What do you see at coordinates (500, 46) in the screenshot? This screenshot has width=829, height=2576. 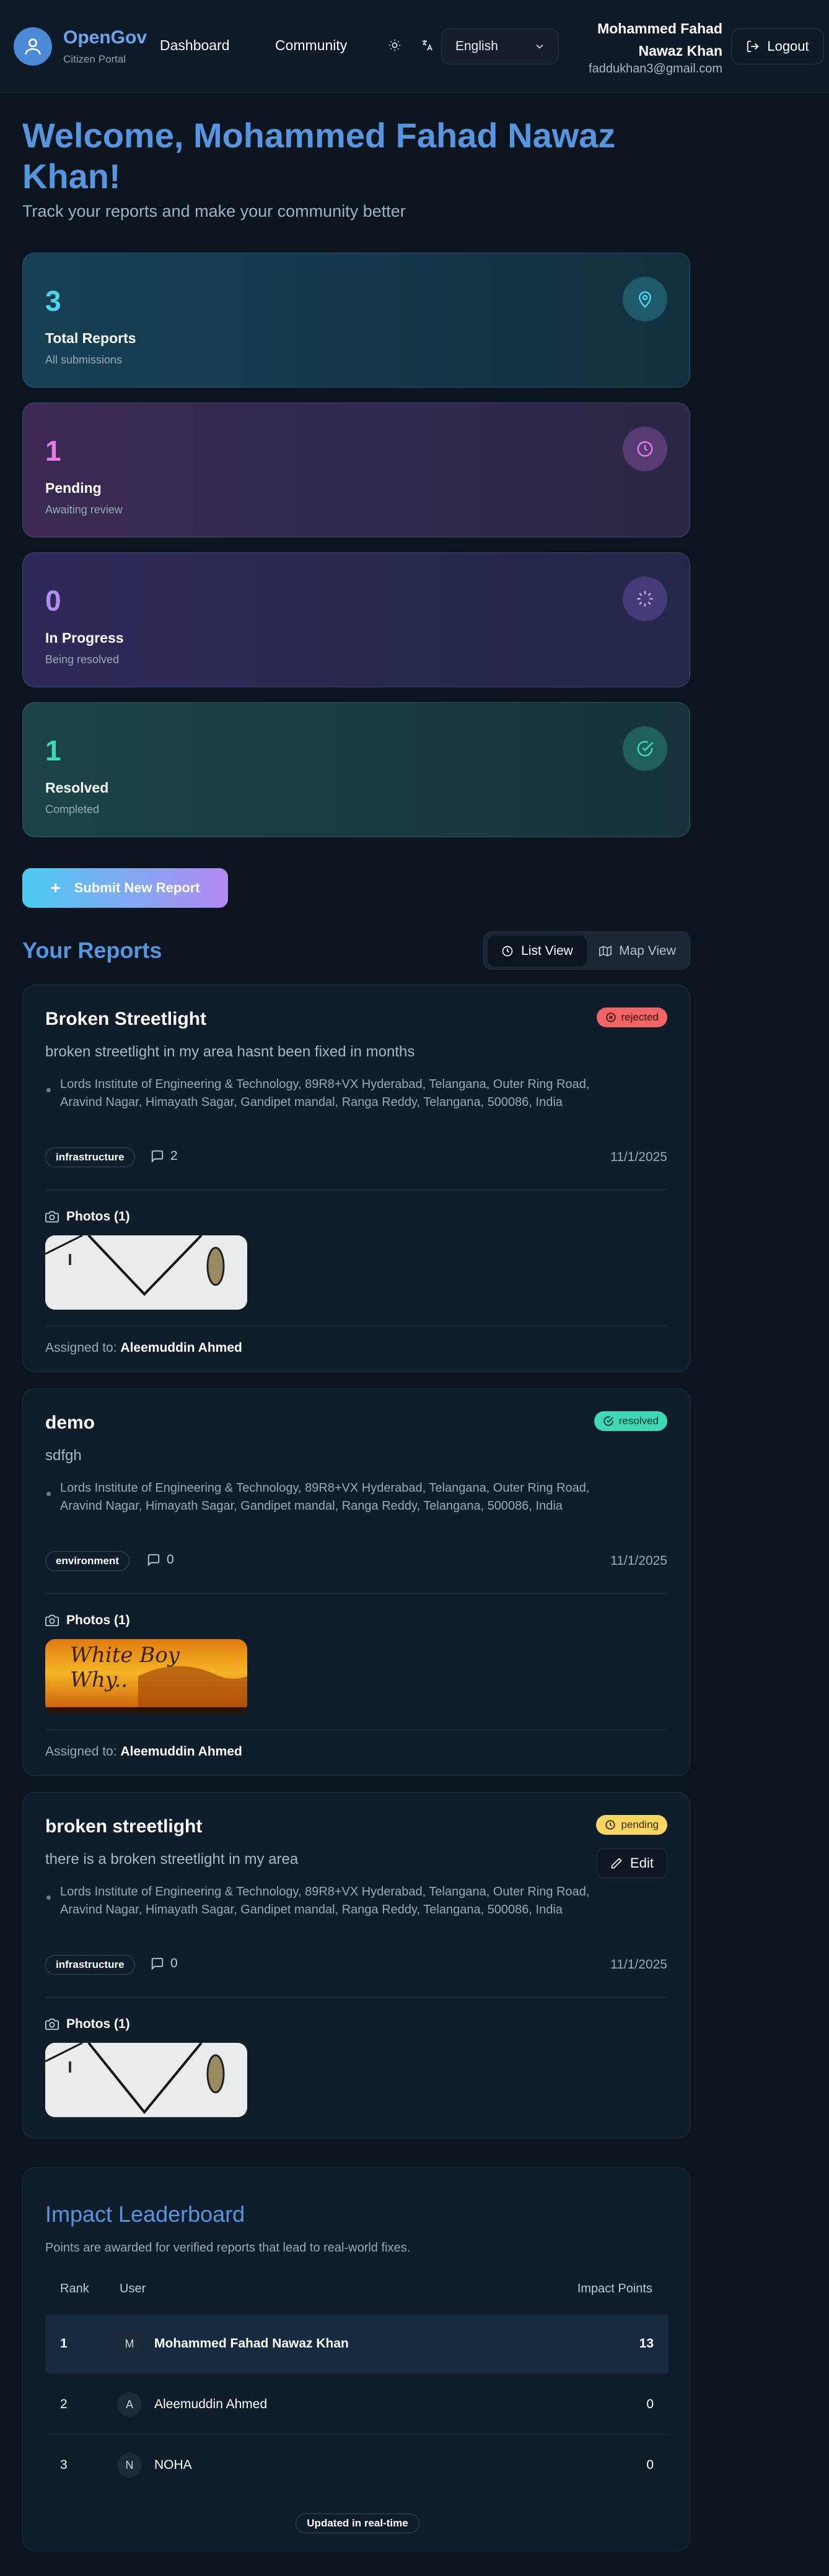 I see `language-select: English` at bounding box center [500, 46].